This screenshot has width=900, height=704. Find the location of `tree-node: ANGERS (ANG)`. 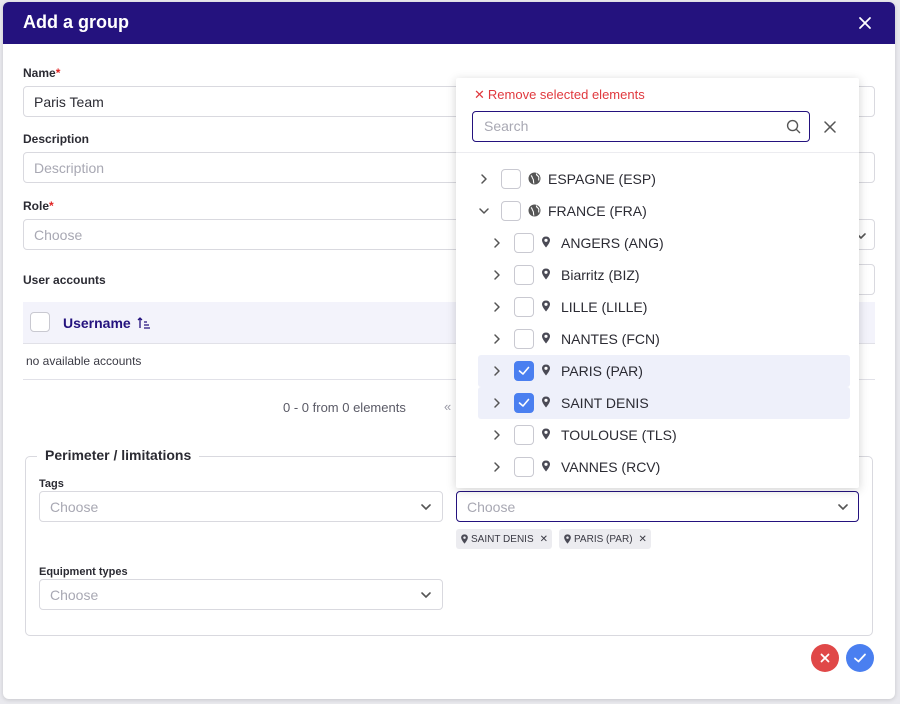

tree-node: ANGERS (ANG) is located at coordinates (664, 243).